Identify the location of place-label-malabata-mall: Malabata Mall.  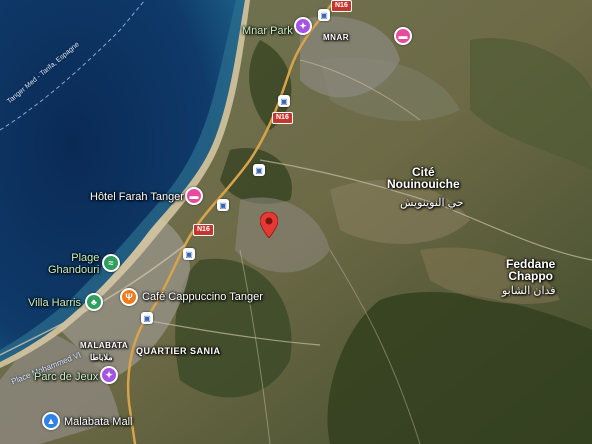
(98, 422).